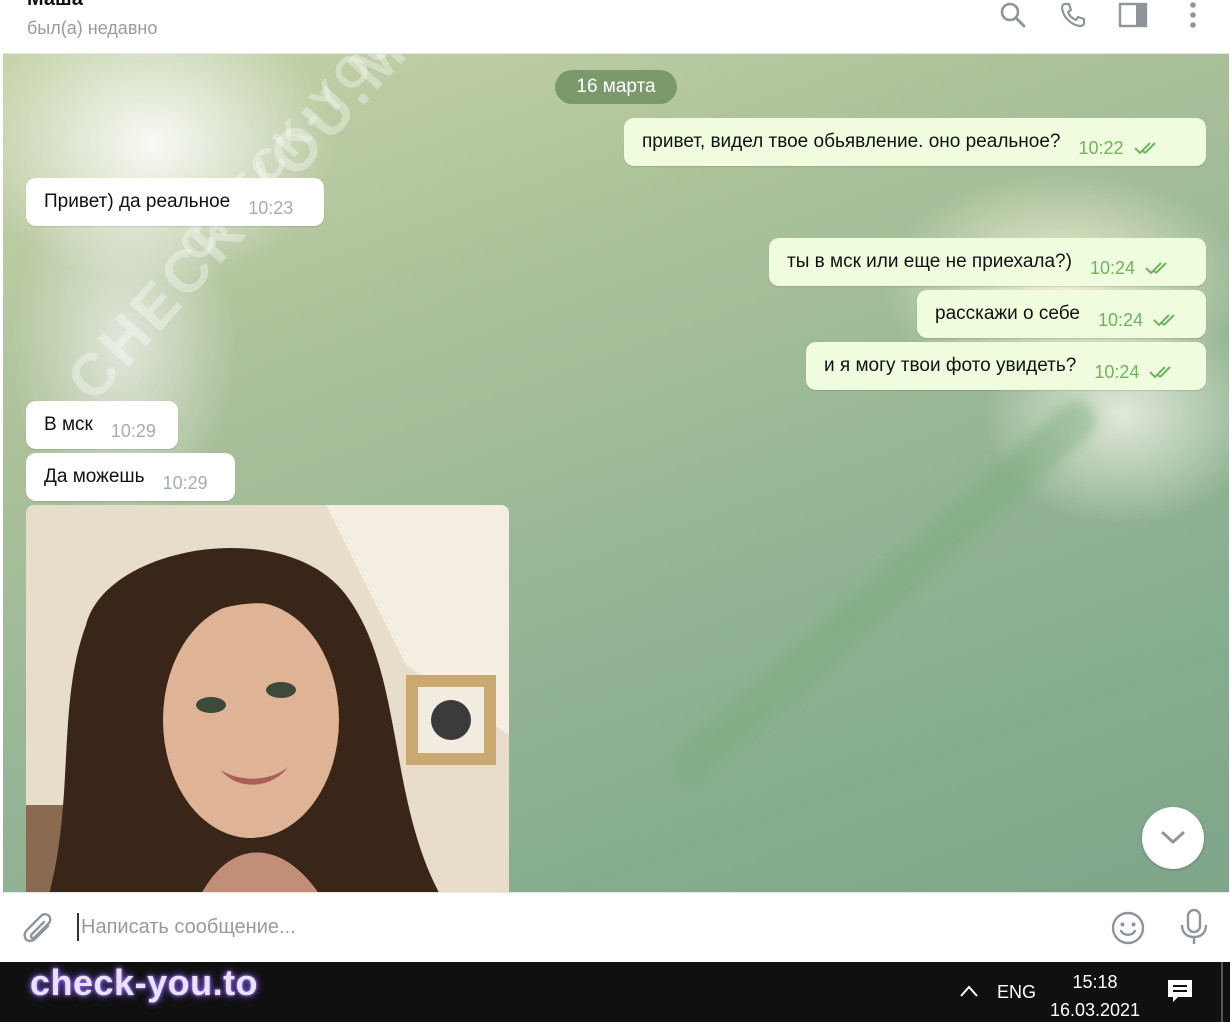 The width and height of the screenshot is (1230, 1022). I want to click on message-input, so click(571, 927).